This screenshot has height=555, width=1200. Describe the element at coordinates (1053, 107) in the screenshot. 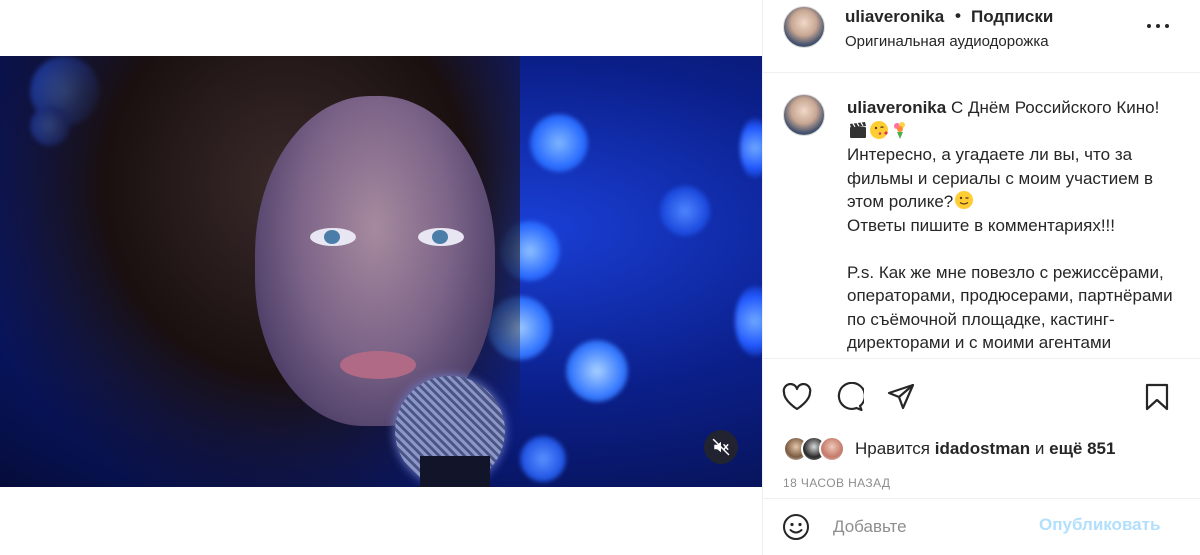

I see `caption-line-1: С Днём Российского Кино!` at that location.